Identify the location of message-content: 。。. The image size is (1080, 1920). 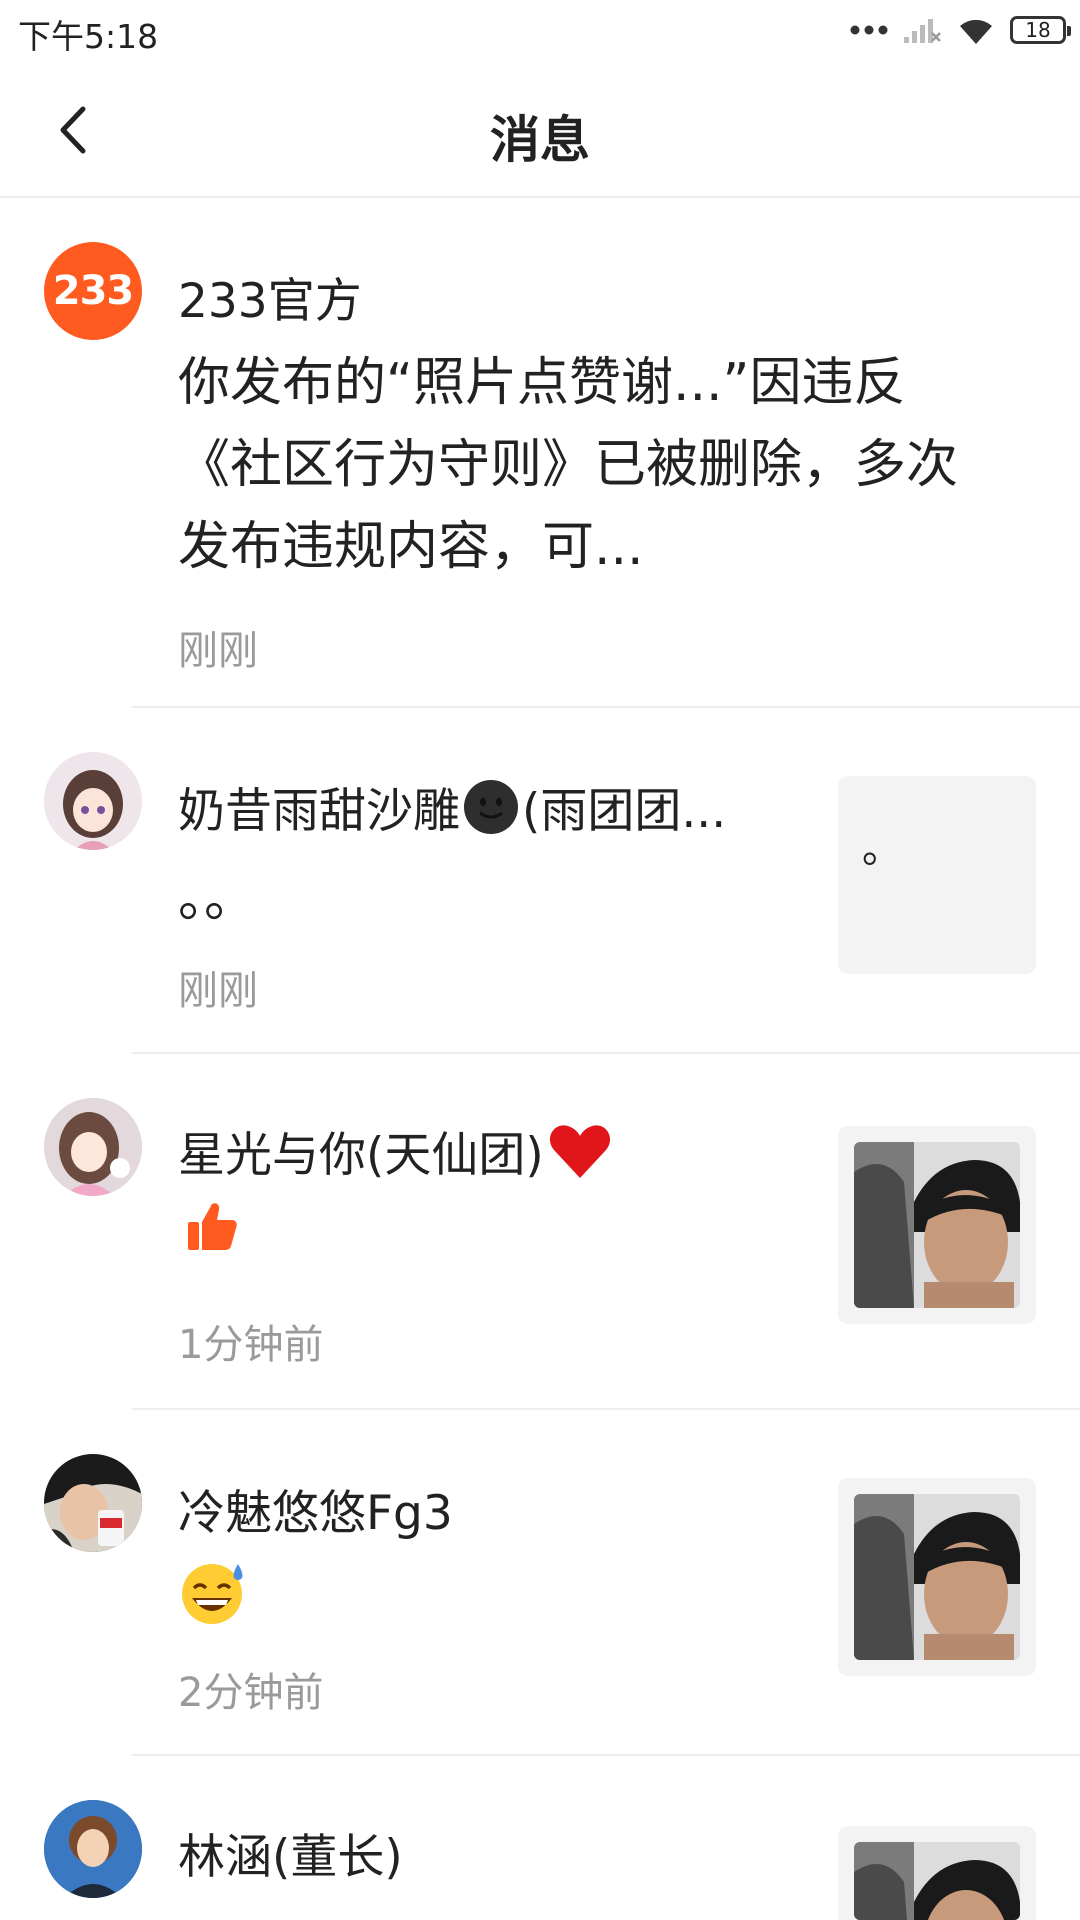
(217, 899).